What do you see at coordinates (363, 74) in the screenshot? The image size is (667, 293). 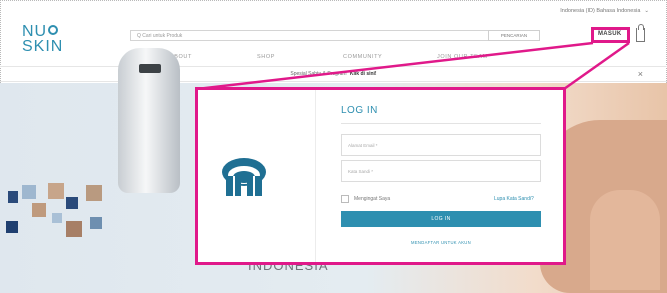 I see `promo-link: Klik di sini!` at bounding box center [363, 74].